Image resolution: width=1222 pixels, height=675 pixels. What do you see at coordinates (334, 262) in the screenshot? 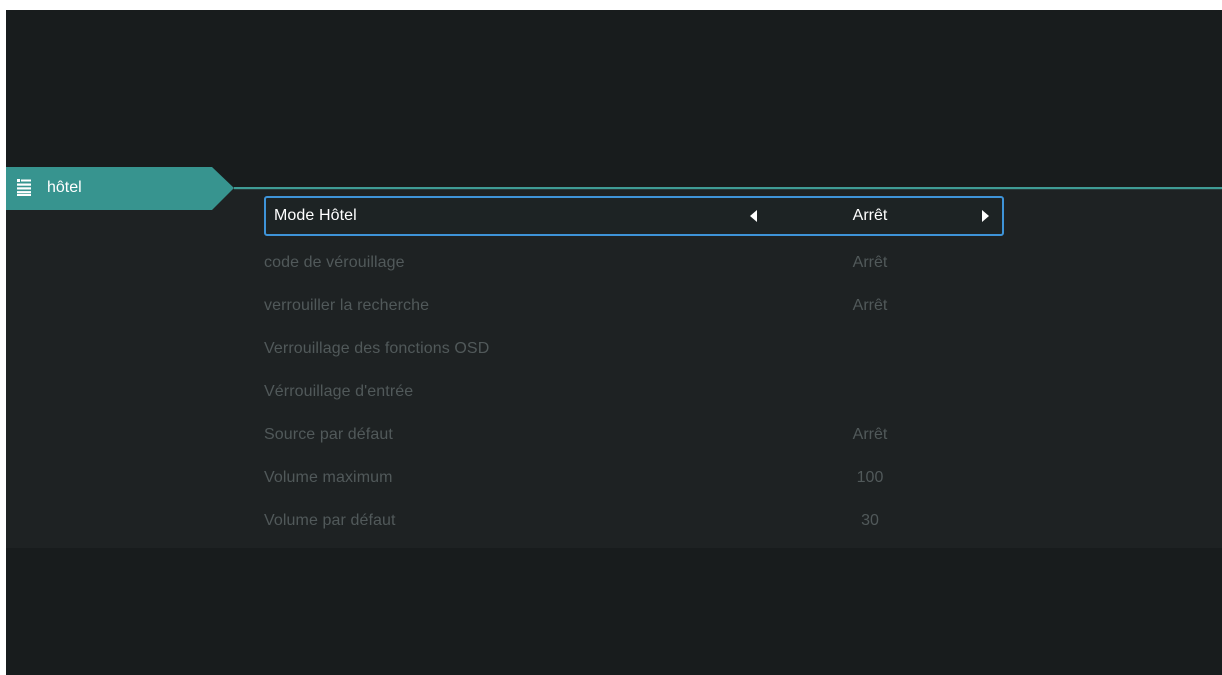
I see `menu-item-label: code de vérouillage` at bounding box center [334, 262].